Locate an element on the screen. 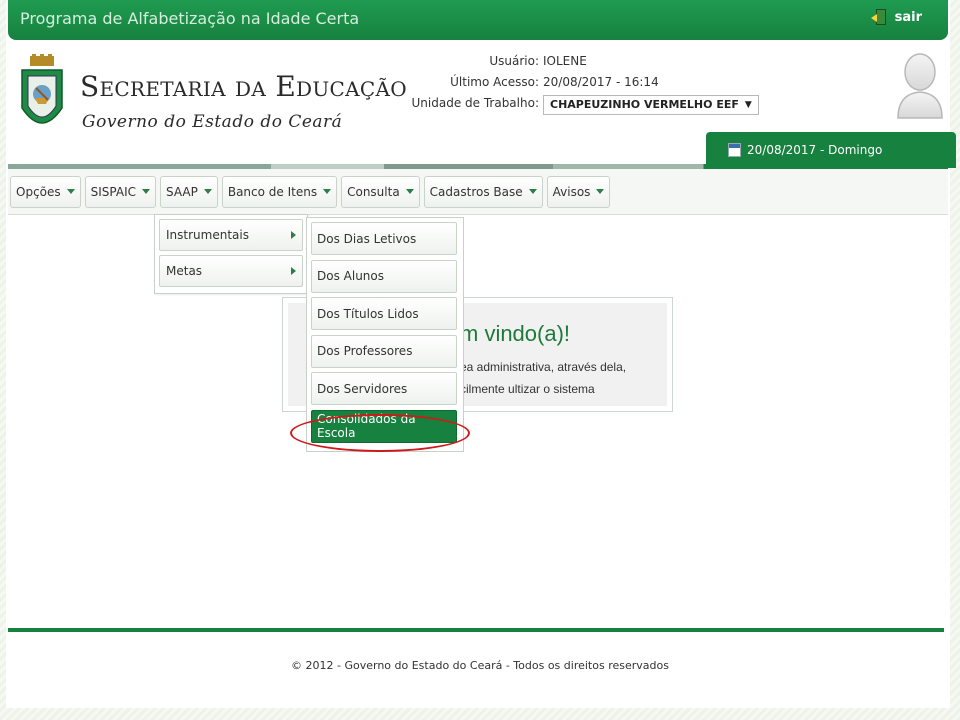  brand-title: Secretaria da Educação is located at coordinates (243, 86).